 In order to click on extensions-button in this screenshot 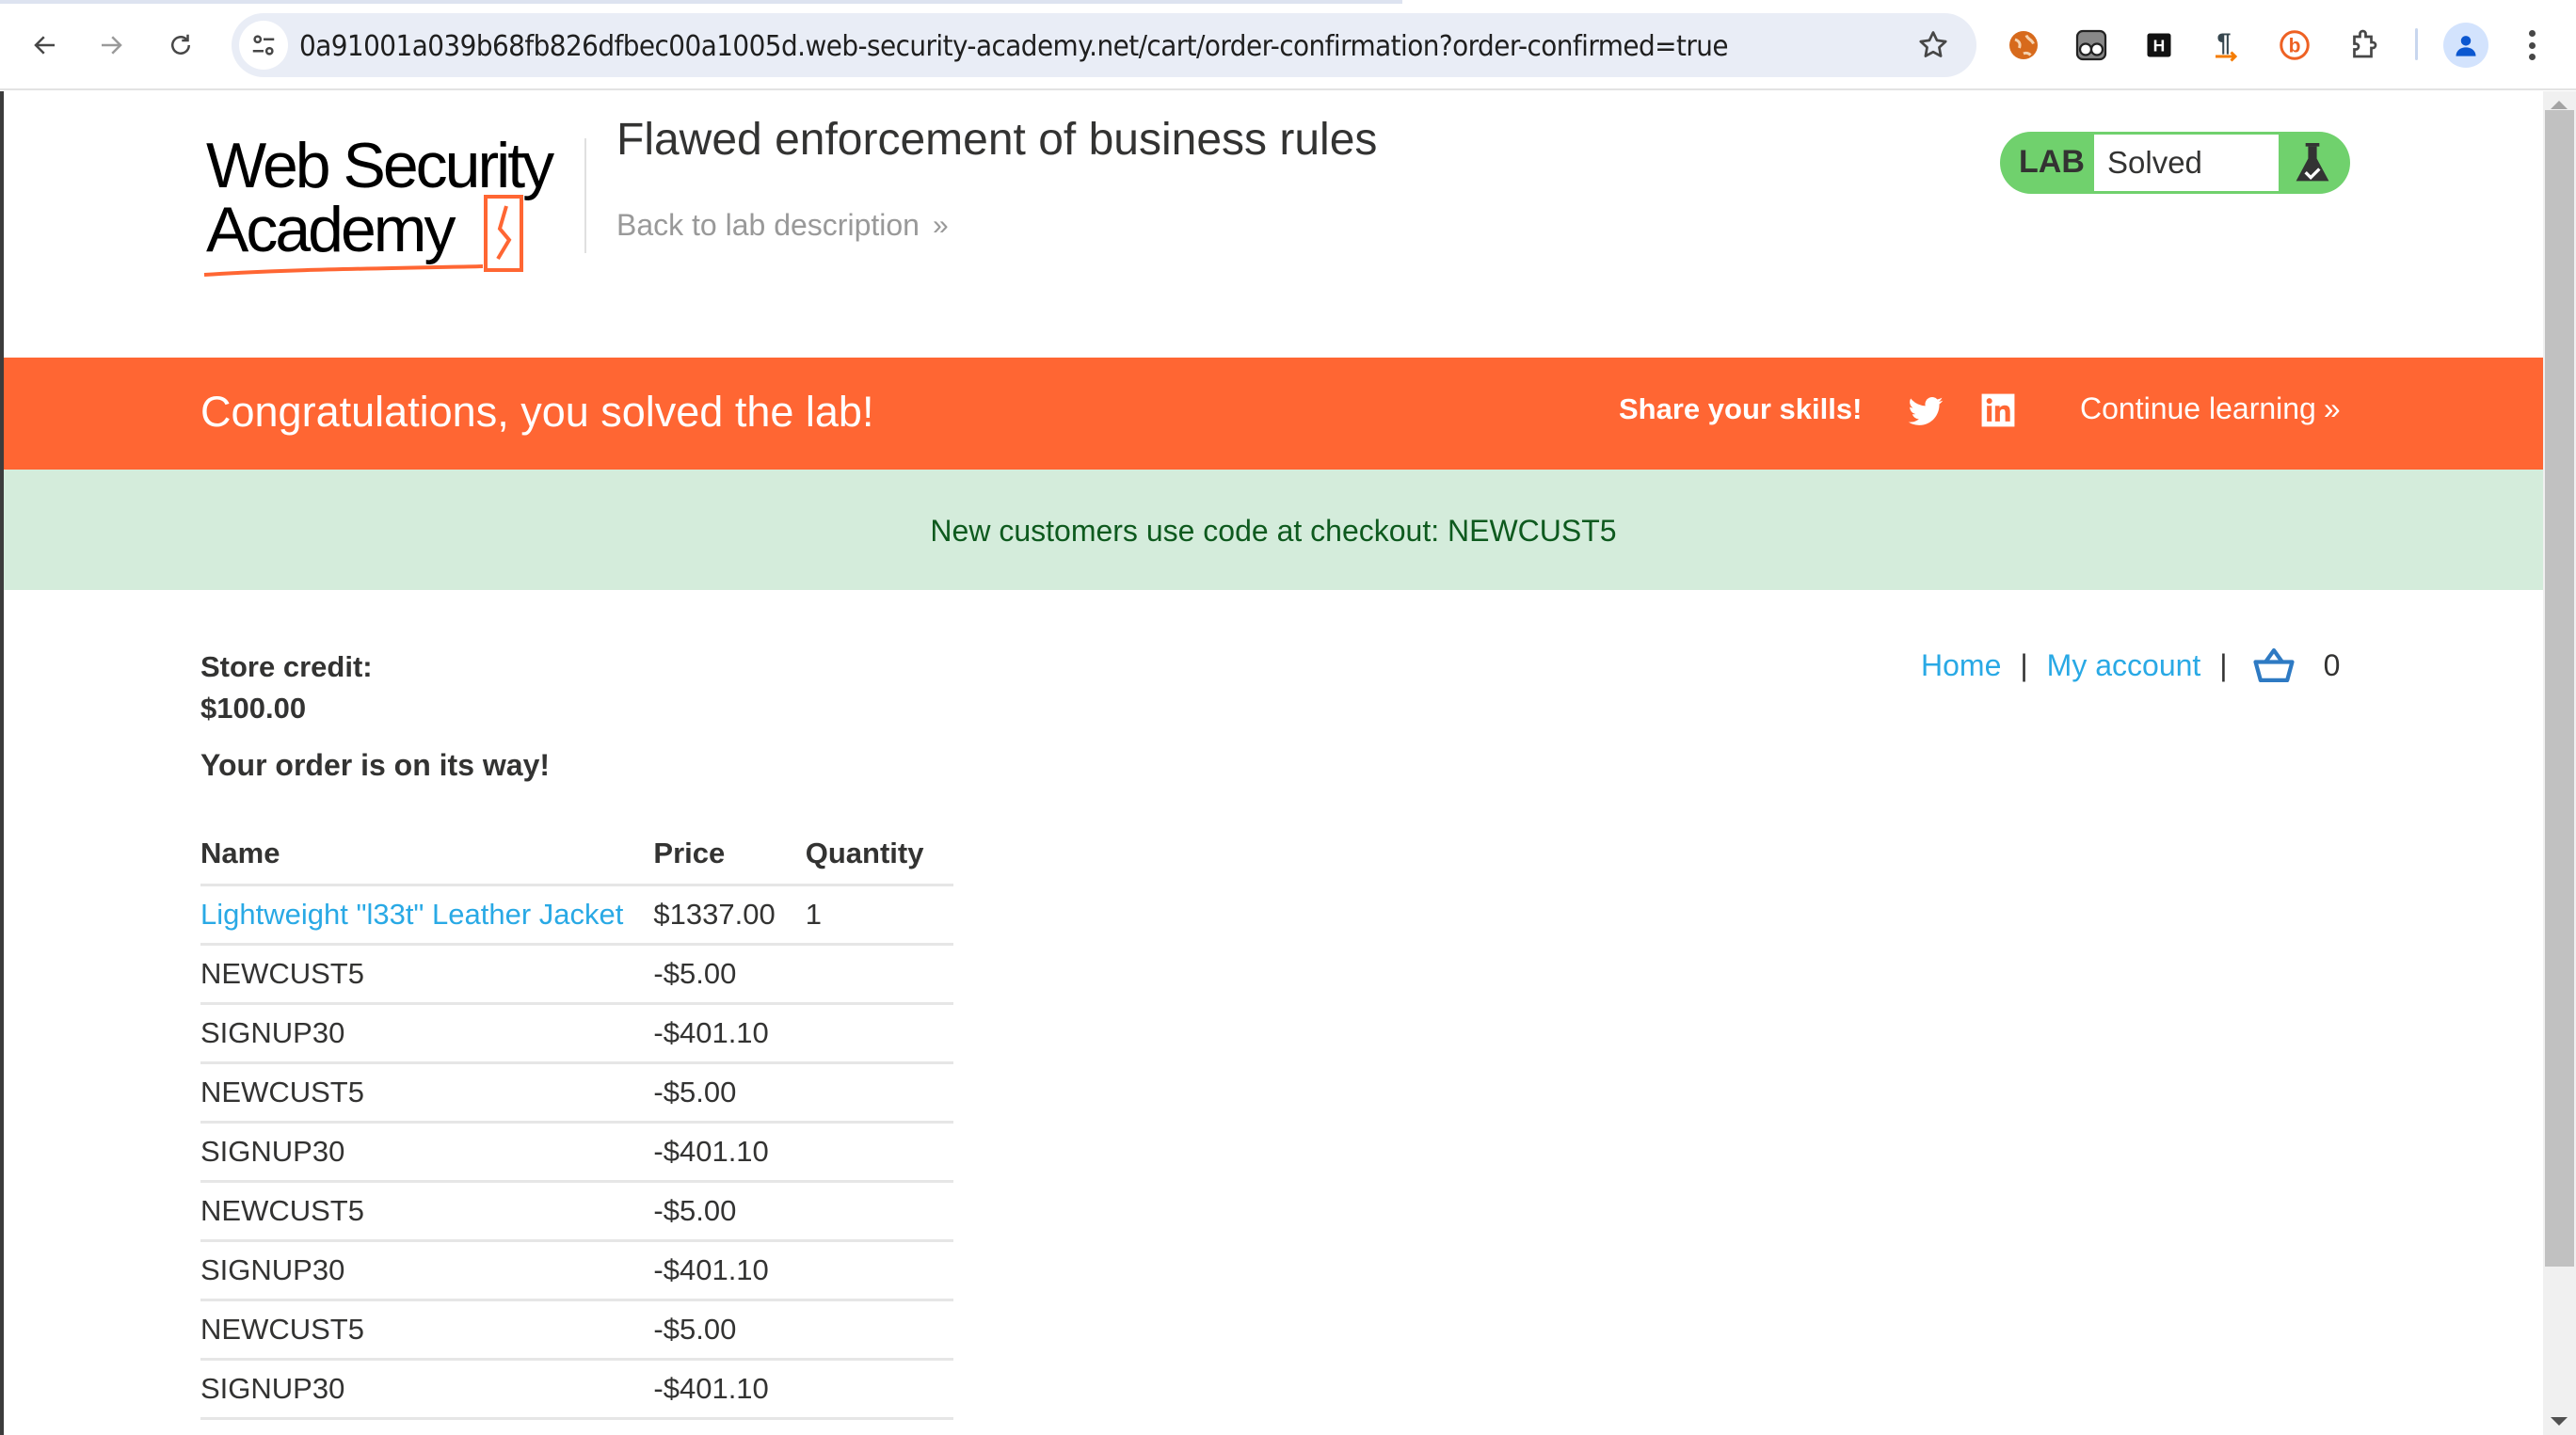, I will do `click(2364, 45)`.